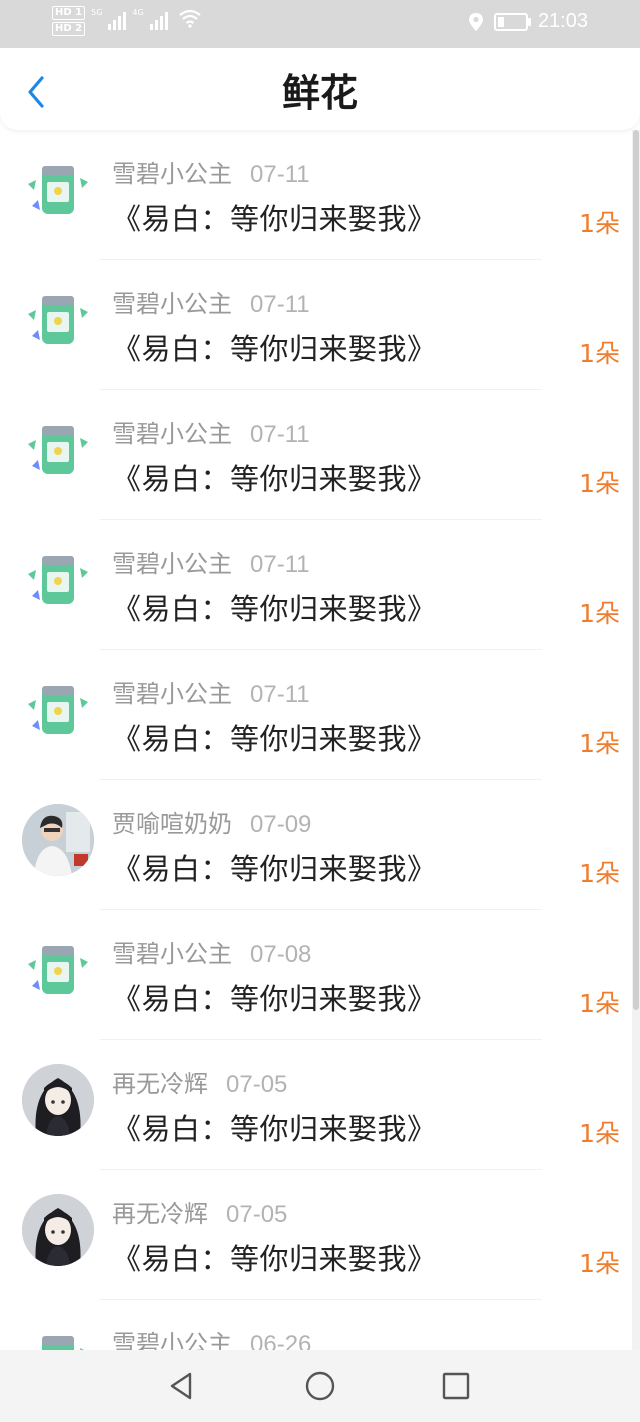 The image size is (640, 1422). Describe the element at coordinates (281, 824) in the screenshot. I see `record-date: 07-09` at that location.